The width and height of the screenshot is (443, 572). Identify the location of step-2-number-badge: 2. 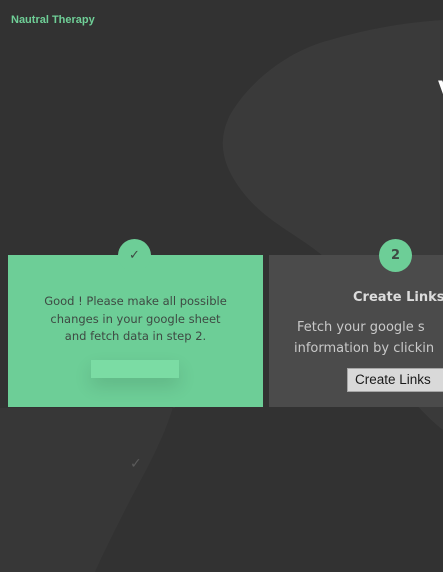
(395, 255).